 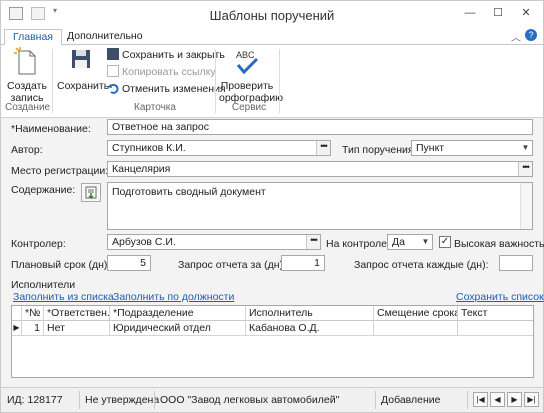 What do you see at coordinates (51, 129) in the screenshot?
I see `name-label: *Наименование:` at bounding box center [51, 129].